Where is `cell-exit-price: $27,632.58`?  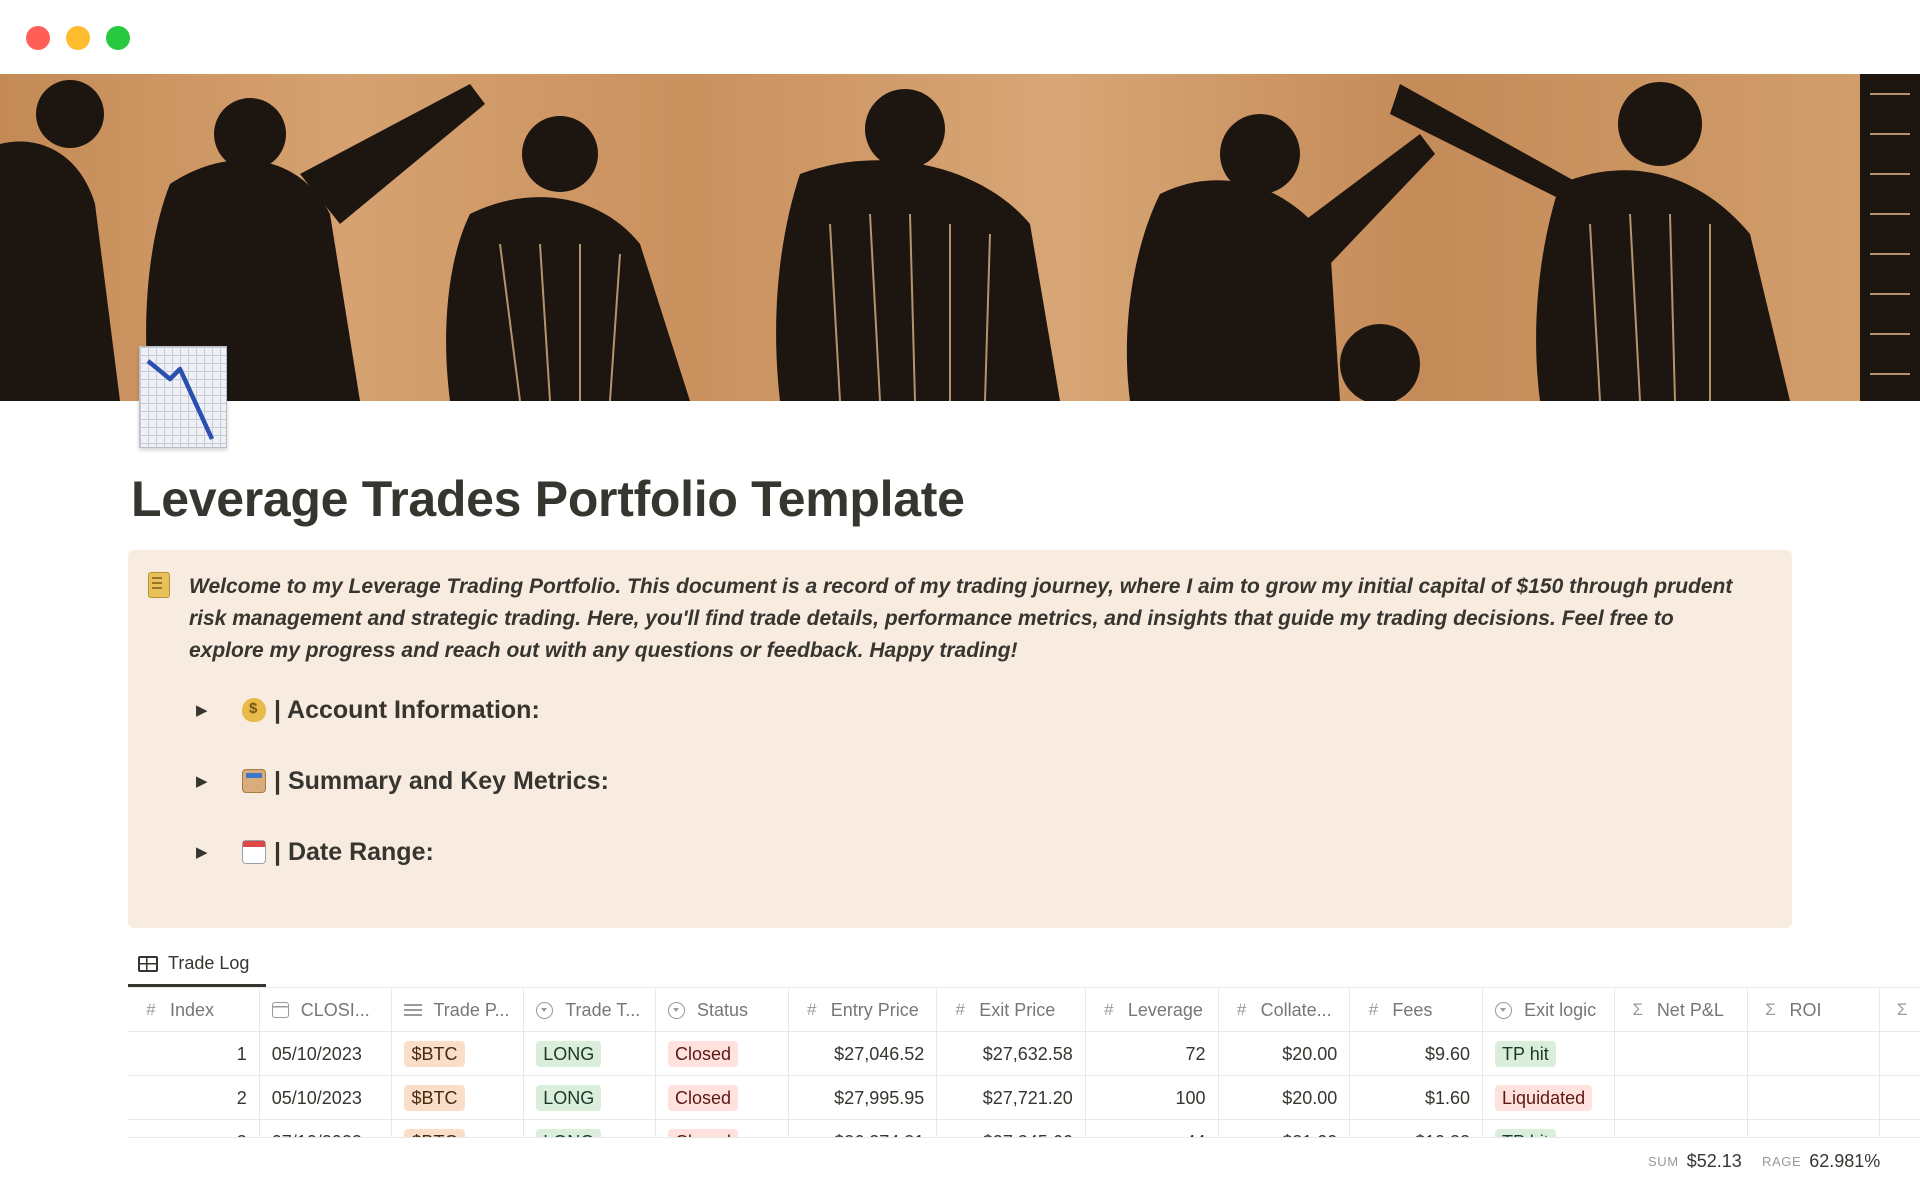 cell-exit-price: $27,632.58 is located at coordinates (1011, 1054).